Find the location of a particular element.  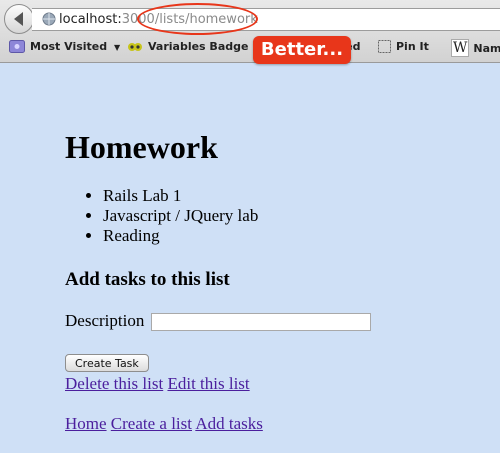

delete-list-link: Delete this list is located at coordinates (114, 383).